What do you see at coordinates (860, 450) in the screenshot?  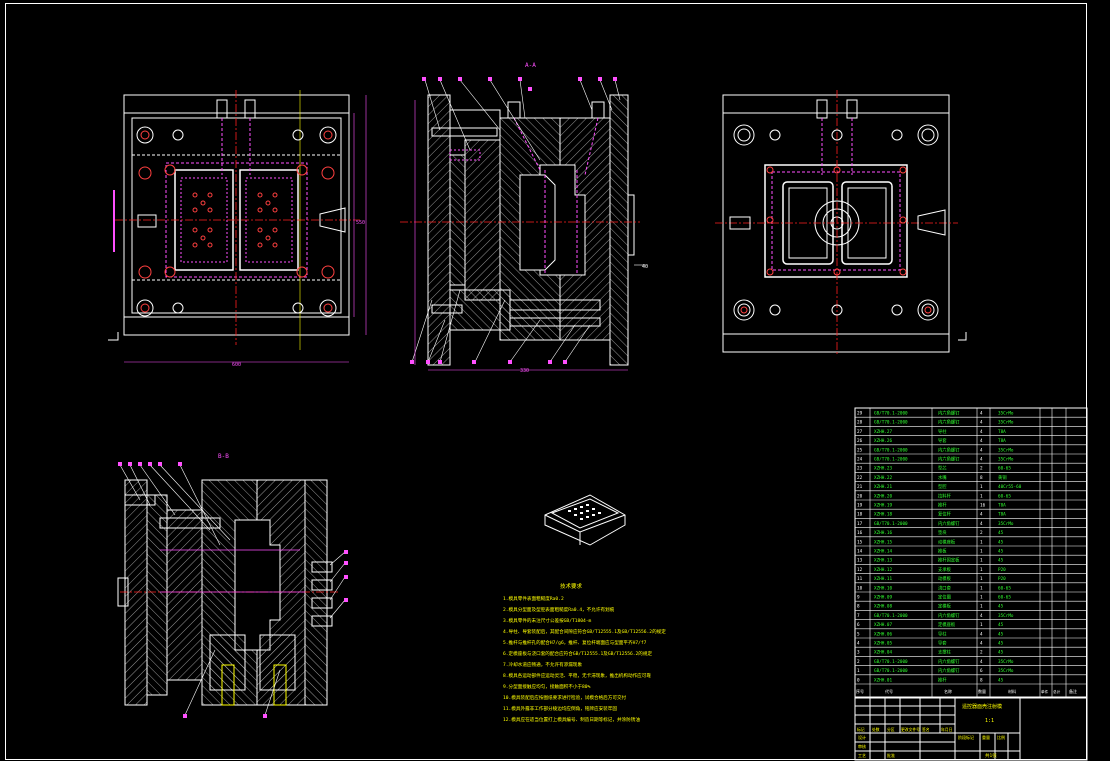 I see `bom-row-no: 25` at bounding box center [860, 450].